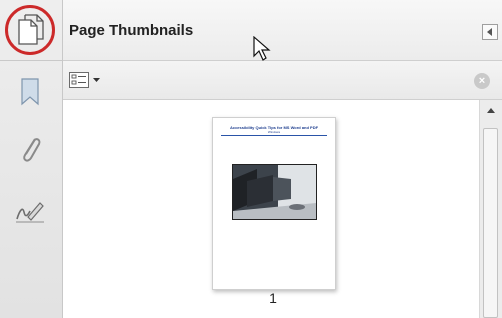  Describe the element at coordinates (274, 135) in the screenshot. I see `thumbnail-title-rule` at that location.